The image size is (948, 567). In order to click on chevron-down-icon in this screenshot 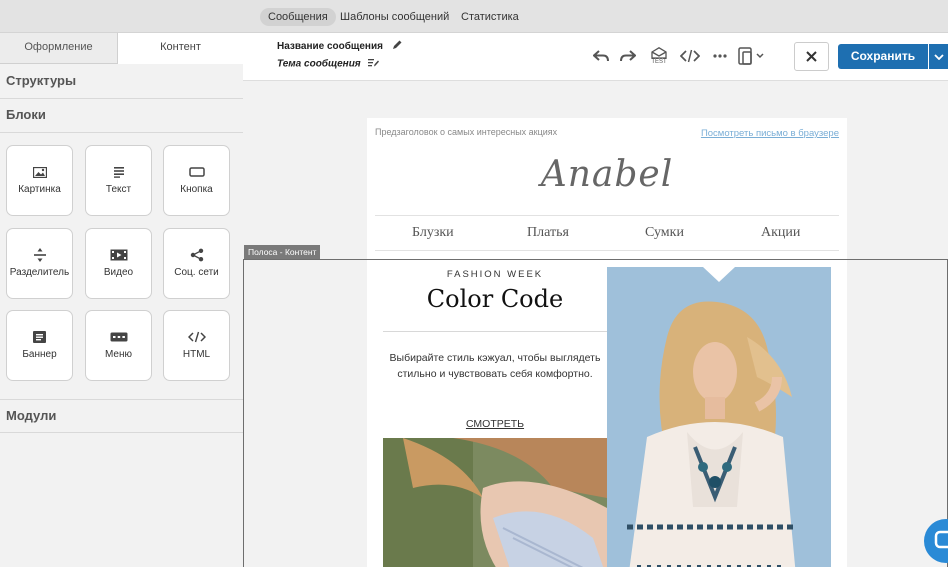, I will do `click(938, 56)`.